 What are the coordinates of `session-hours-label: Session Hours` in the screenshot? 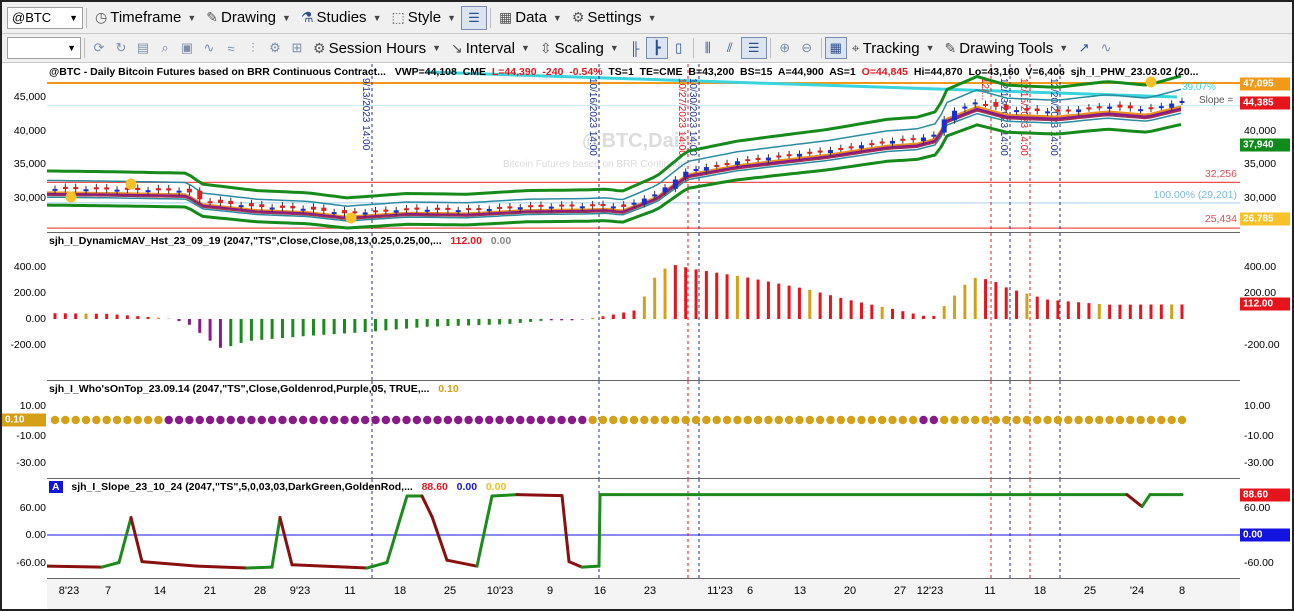 It's located at (377, 48).